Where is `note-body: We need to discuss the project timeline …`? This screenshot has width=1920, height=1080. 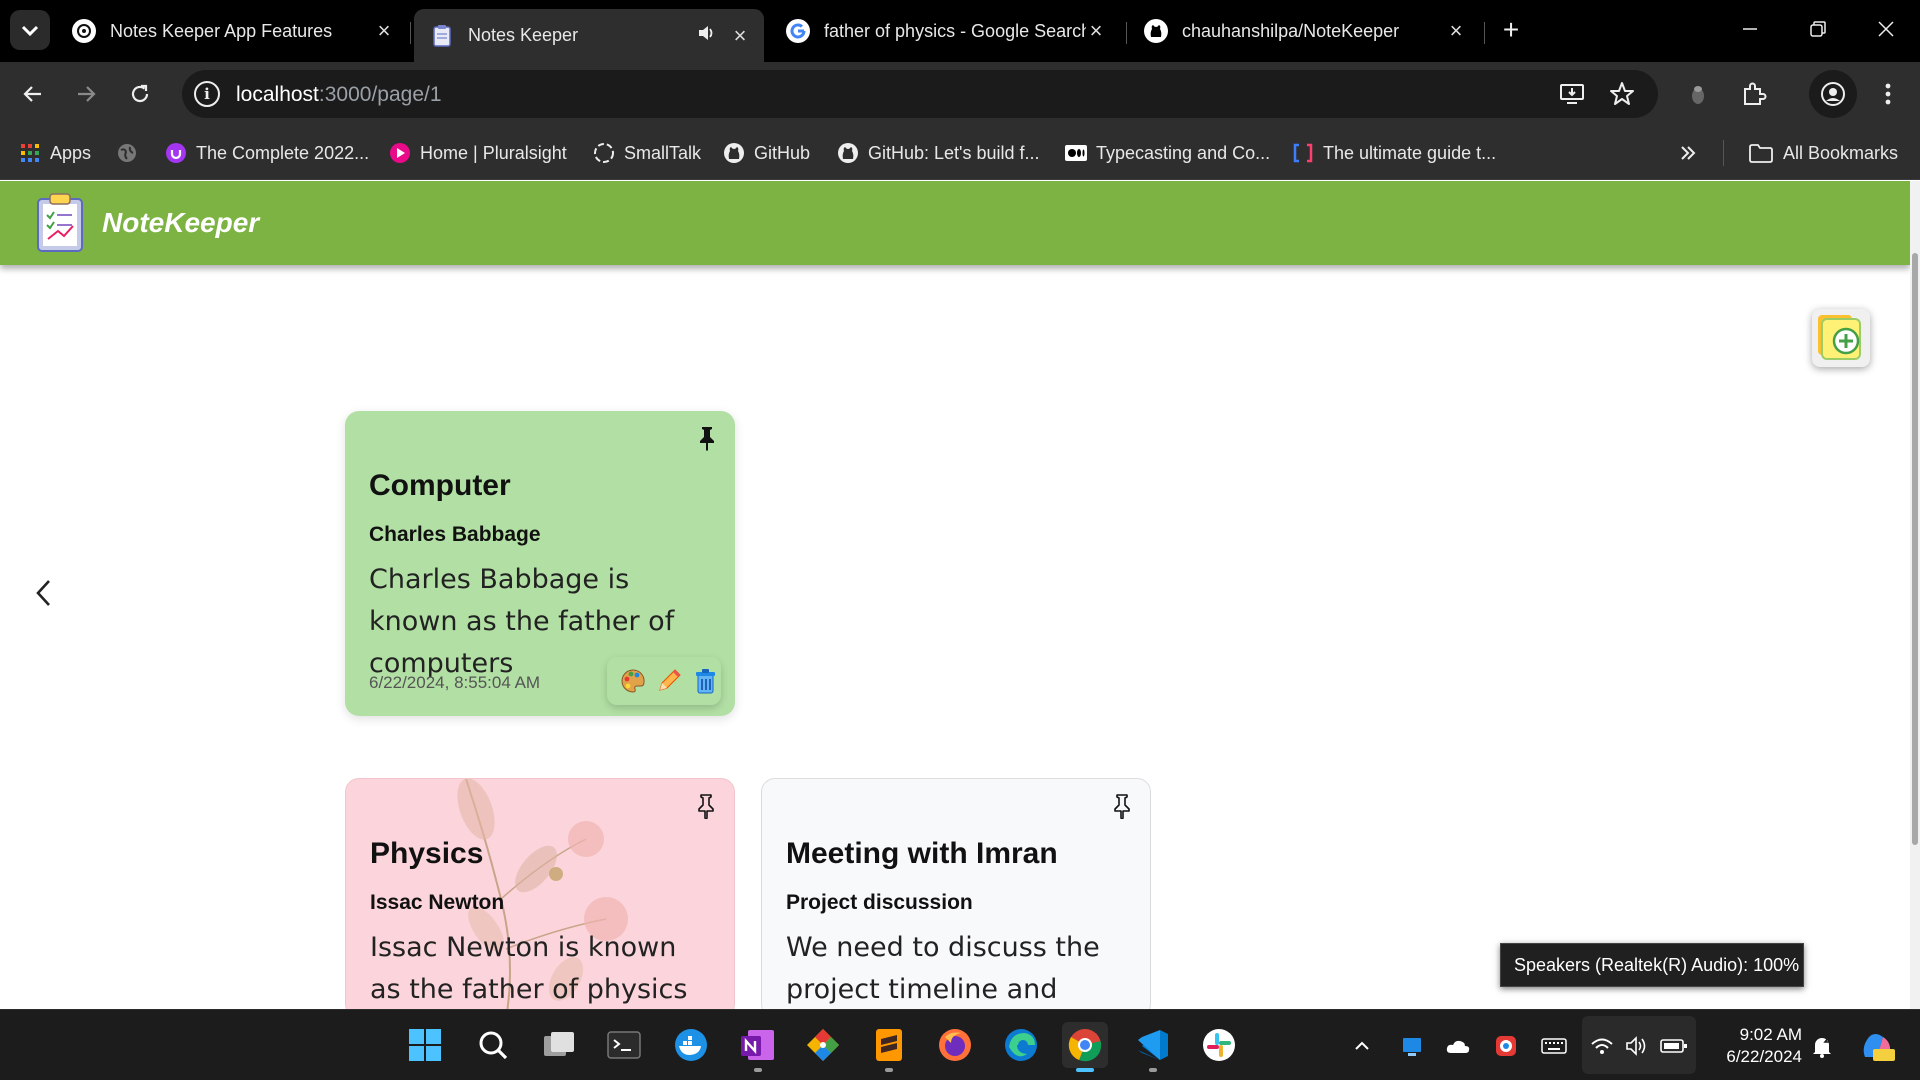 note-body: We need to discuss the project timeline … is located at coordinates (943, 968).